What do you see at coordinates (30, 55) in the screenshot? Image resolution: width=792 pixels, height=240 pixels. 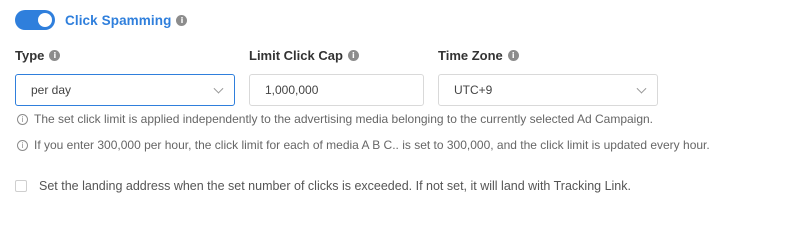 I see `type-label: Type` at bounding box center [30, 55].